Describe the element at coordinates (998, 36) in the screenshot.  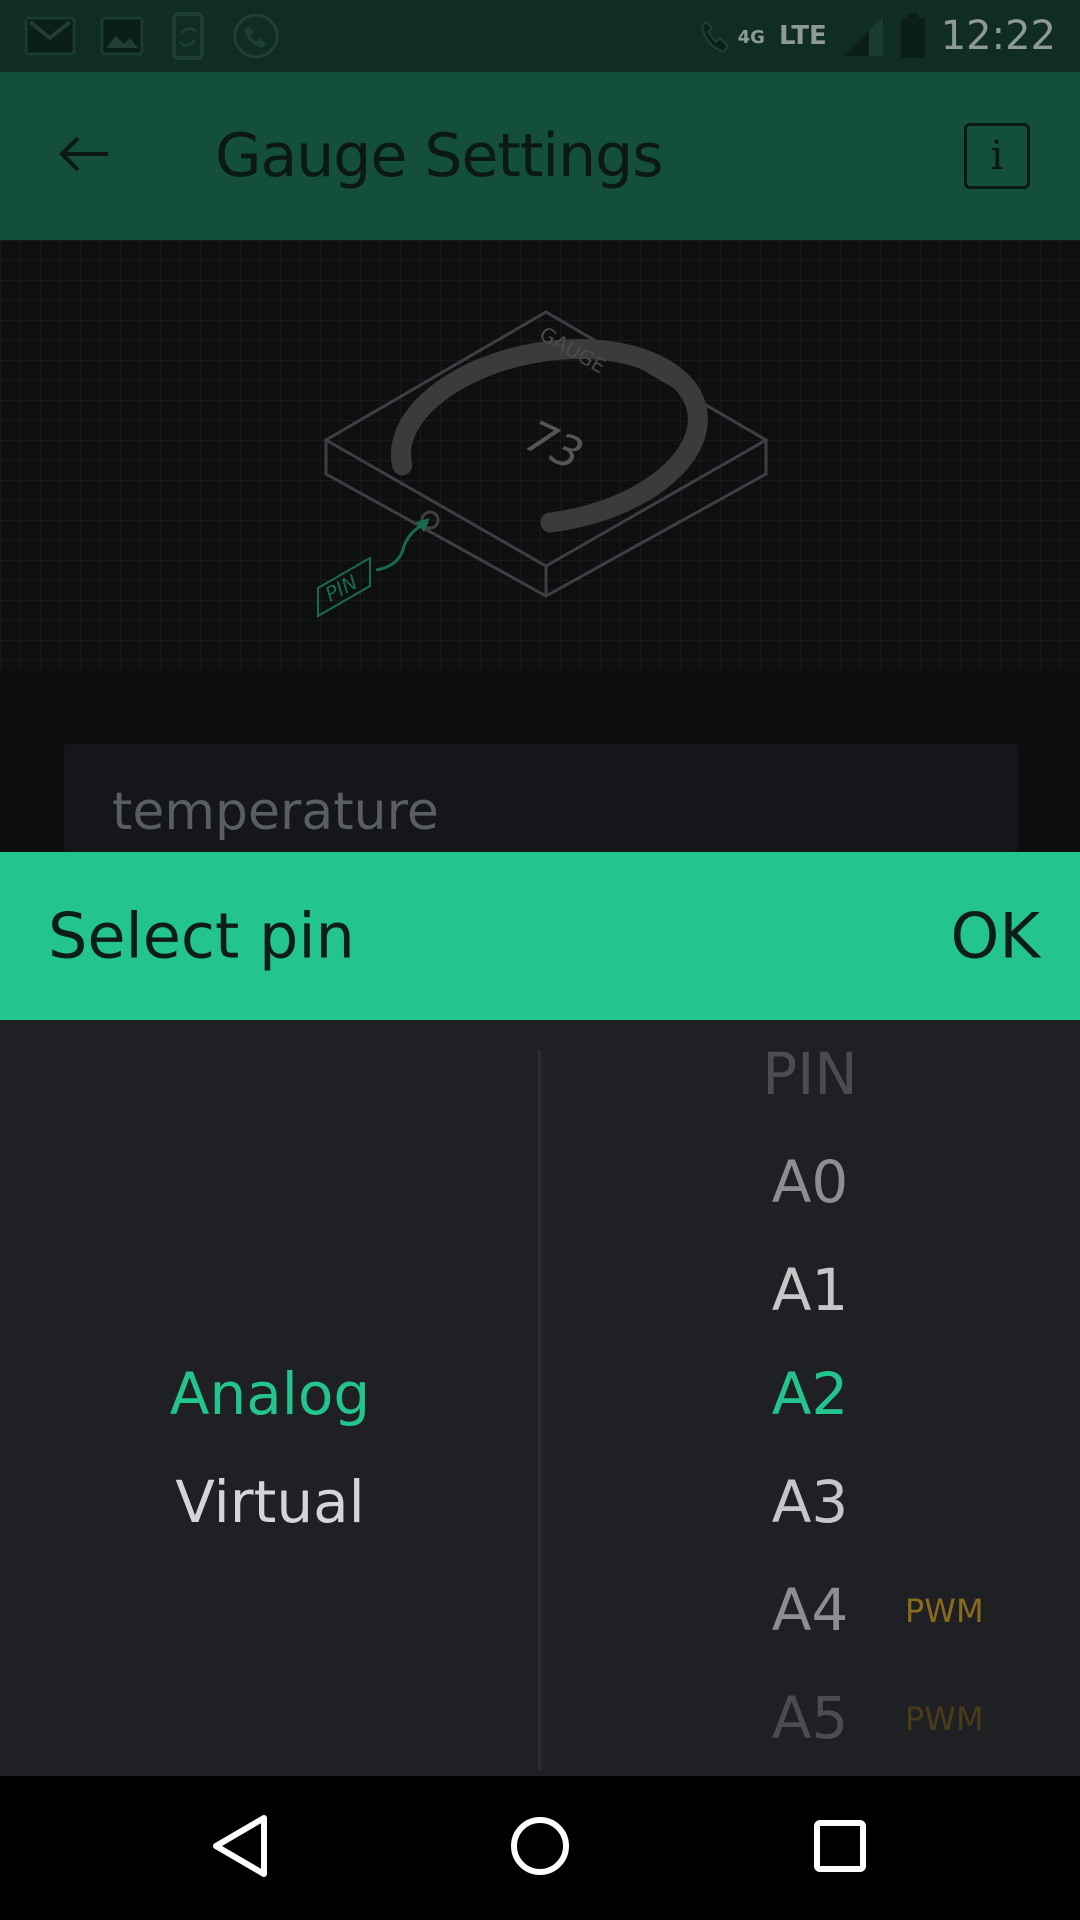
I see `clock: 12:22` at that location.